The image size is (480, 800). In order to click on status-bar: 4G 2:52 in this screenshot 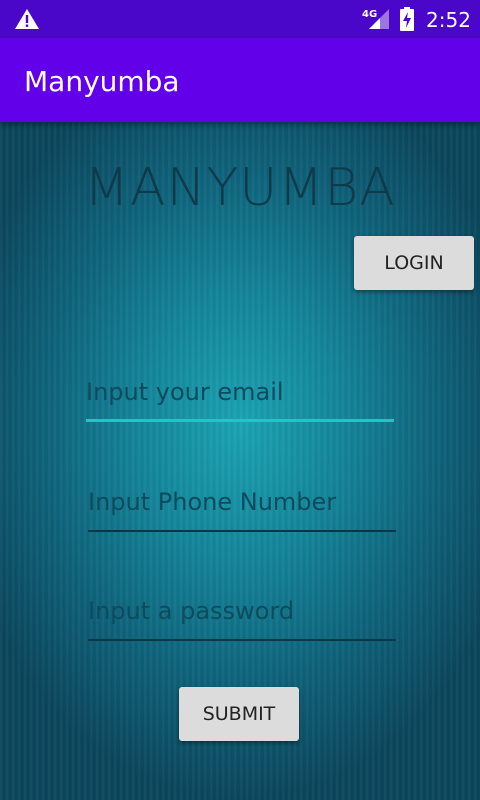, I will do `click(240, 19)`.